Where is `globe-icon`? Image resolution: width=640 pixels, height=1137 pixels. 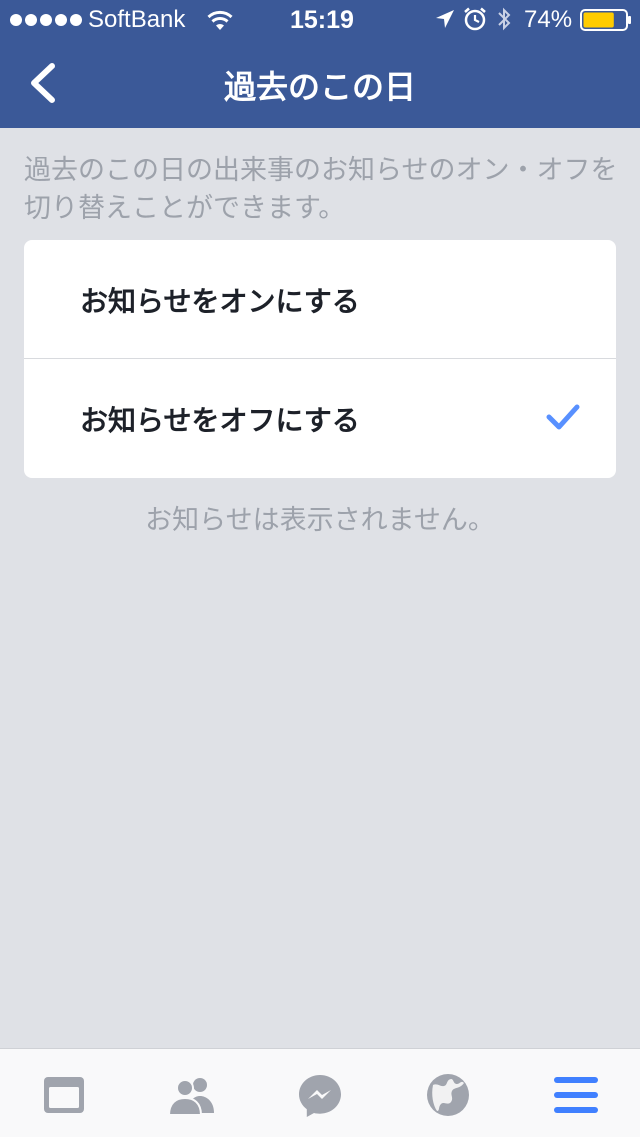 globe-icon is located at coordinates (448, 1095).